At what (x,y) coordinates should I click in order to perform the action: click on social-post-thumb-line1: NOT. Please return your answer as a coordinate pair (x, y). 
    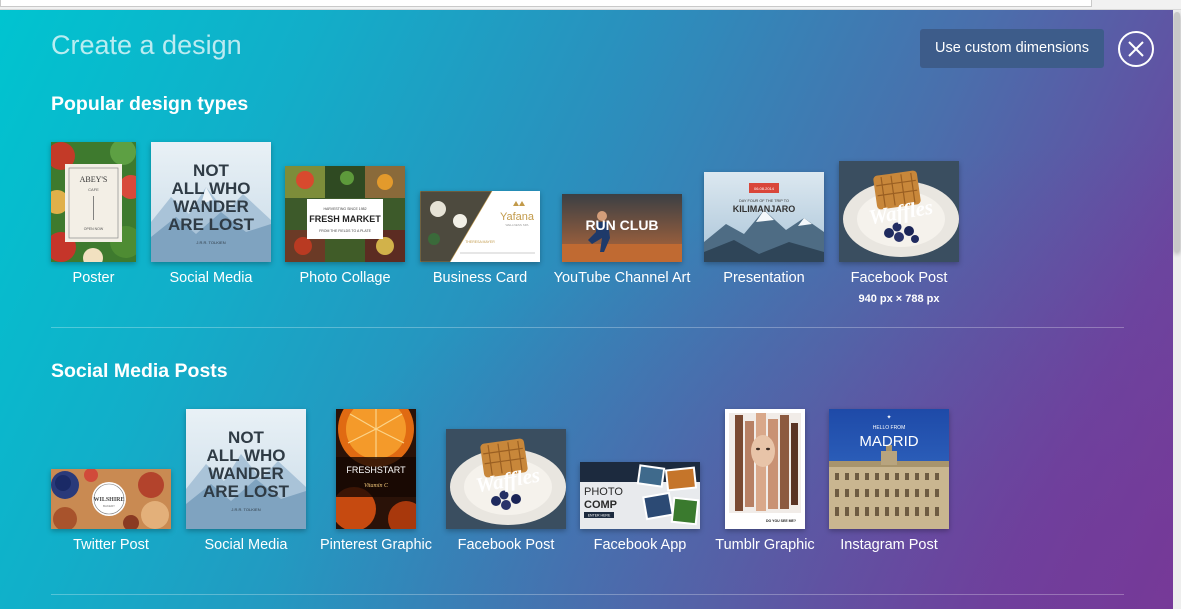
    Looking at the image, I should click on (246, 437).